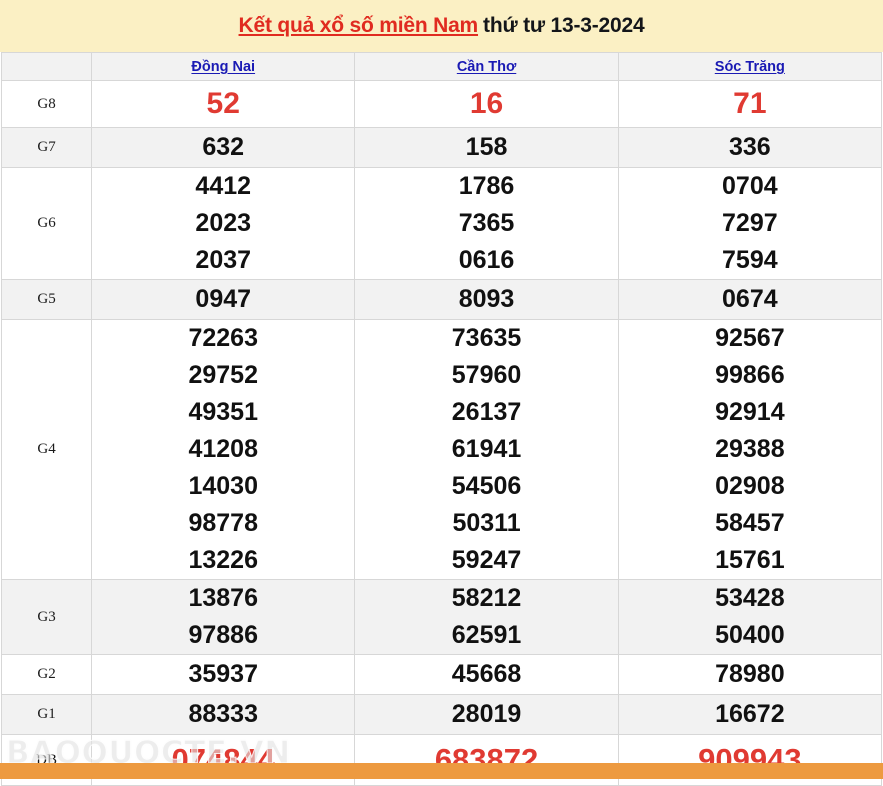  I want to click on prize-label-g2: G2, so click(46, 674).